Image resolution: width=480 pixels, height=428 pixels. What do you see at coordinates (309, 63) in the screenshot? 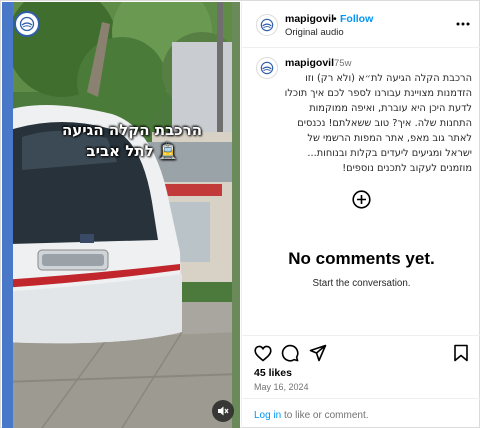
I see `caption-username: mapigovil` at bounding box center [309, 63].